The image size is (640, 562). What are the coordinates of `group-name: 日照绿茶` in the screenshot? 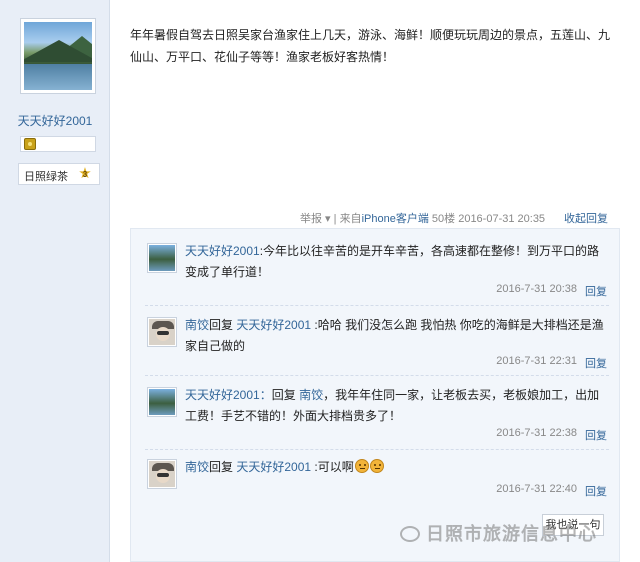 It's located at (46, 177).